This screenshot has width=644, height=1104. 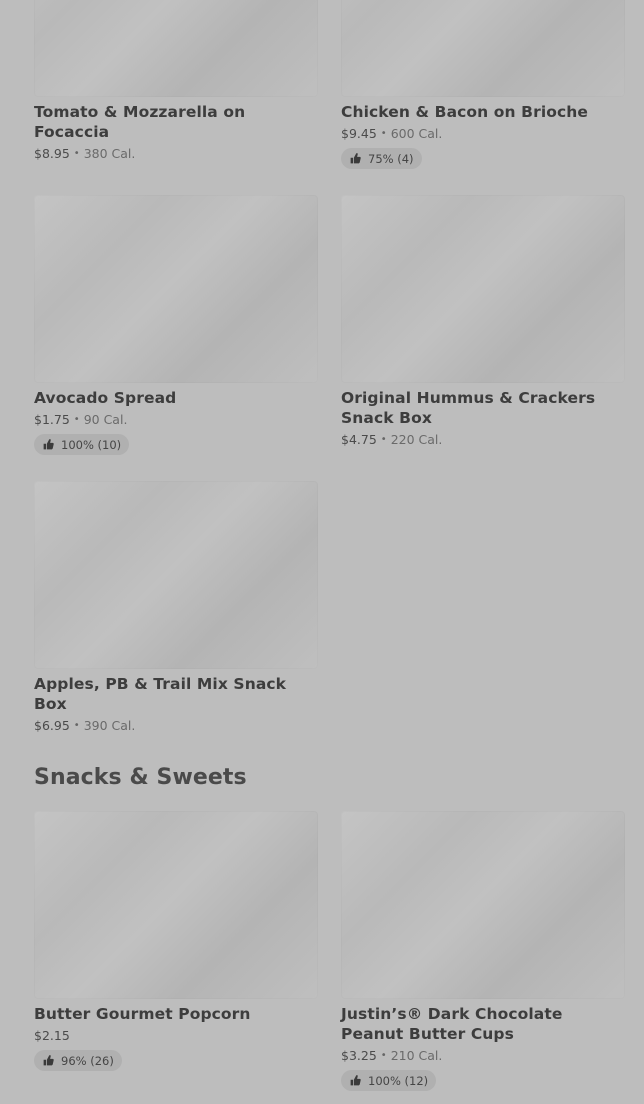 What do you see at coordinates (142, 1014) in the screenshot?
I see `menu-item-name: Butter Gourmet Popcorn` at bounding box center [142, 1014].